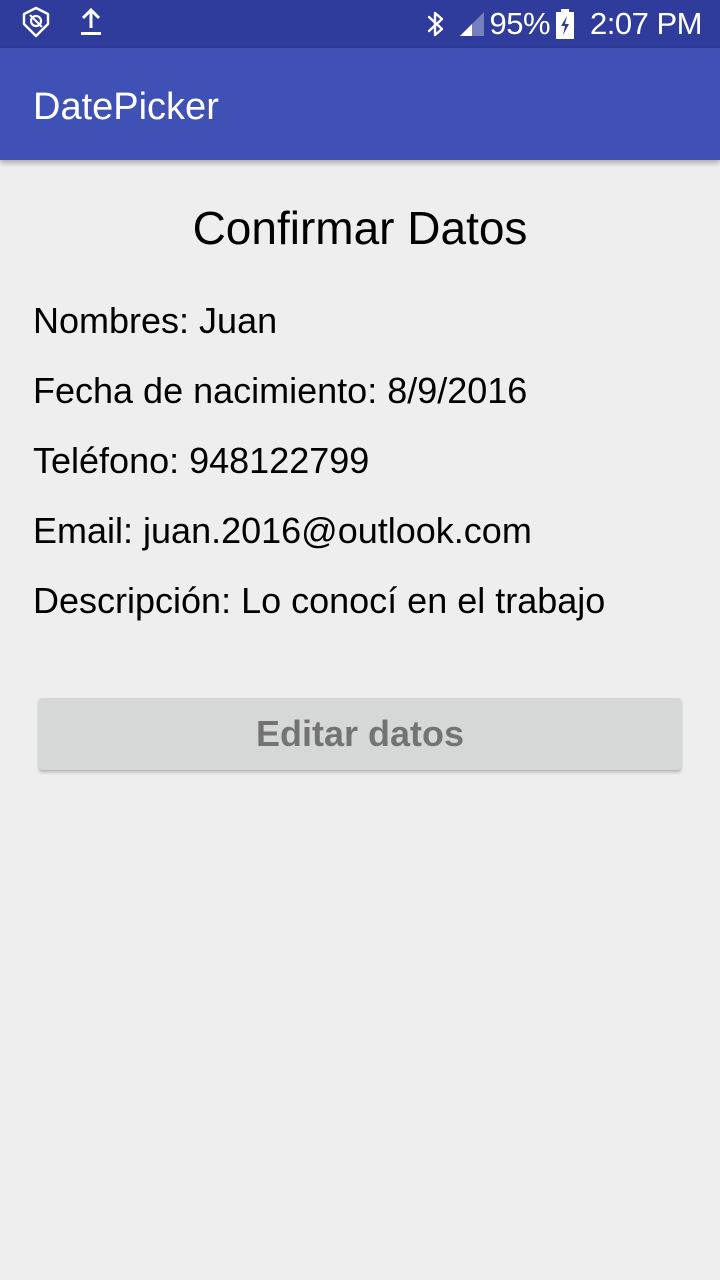  What do you see at coordinates (360, 24) in the screenshot?
I see `status-bar: 95% 2:07 PM` at bounding box center [360, 24].